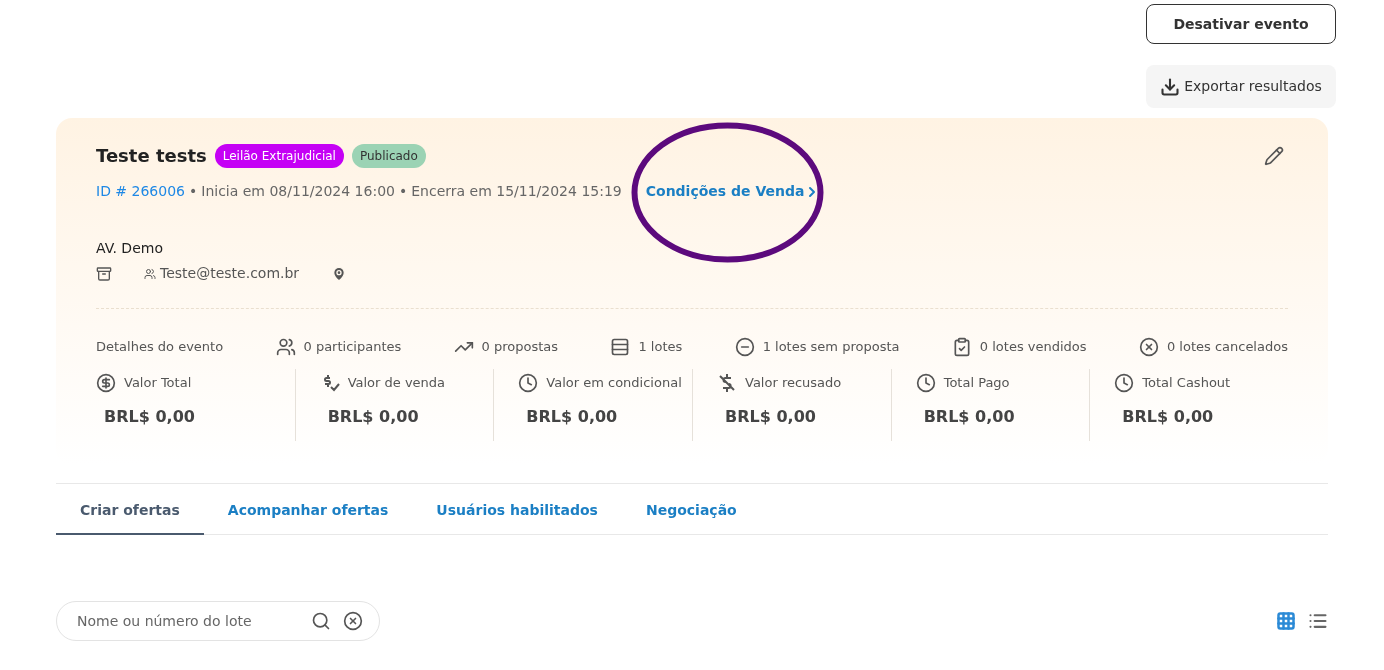 This screenshot has width=1384, height=670. What do you see at coordinates (1318, 621) in the screenshot?
I see `list-view-icon` at bounding box center [1318, 621].